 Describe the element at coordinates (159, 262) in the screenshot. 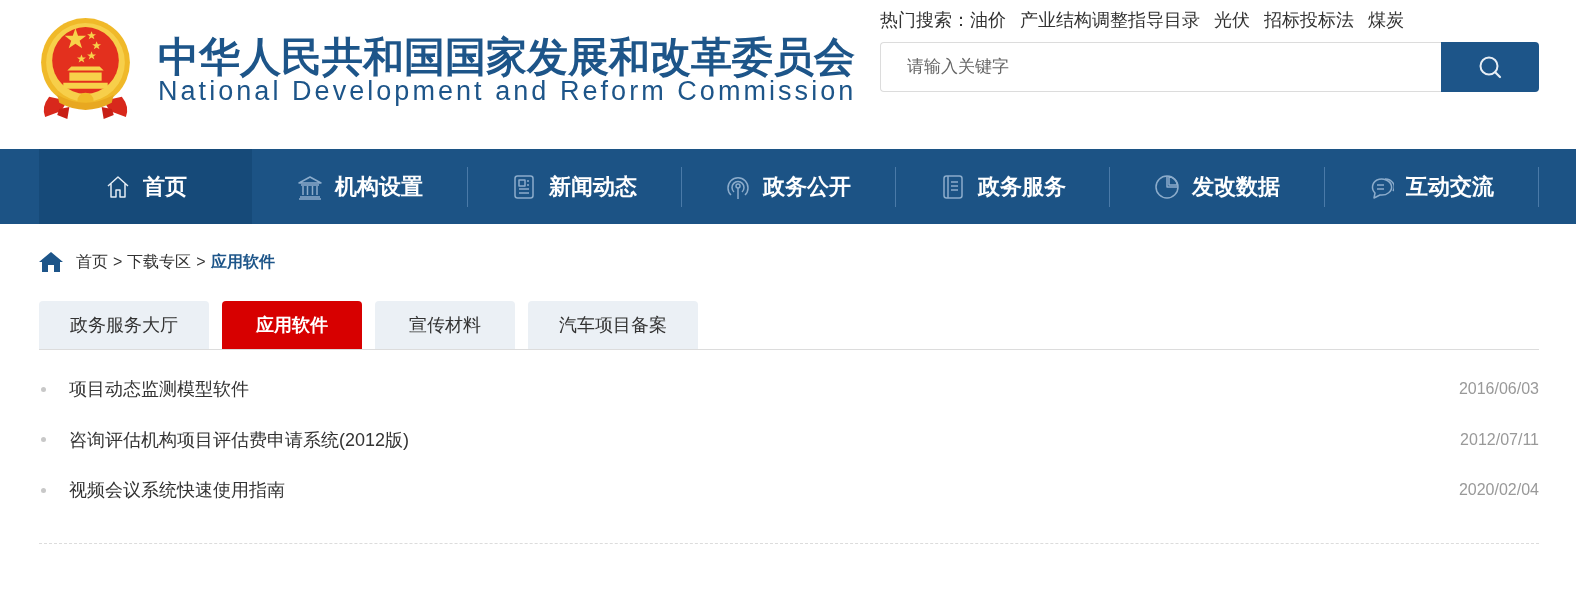

I see `breadcrumb-link: 下载专区` at that location.